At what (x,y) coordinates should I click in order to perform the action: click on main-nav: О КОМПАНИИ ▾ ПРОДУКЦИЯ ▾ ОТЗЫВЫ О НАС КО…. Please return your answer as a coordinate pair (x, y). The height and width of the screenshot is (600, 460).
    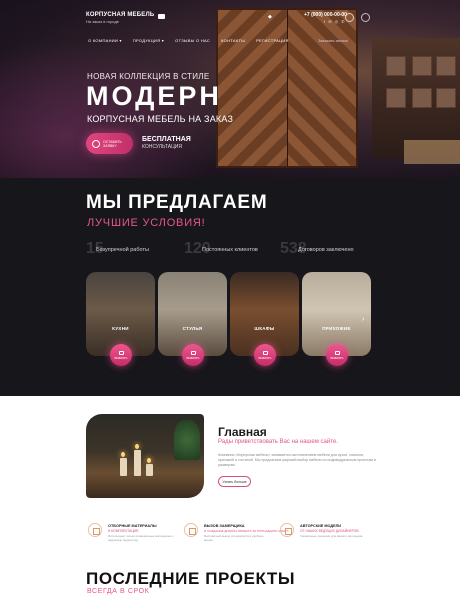
    Looking at the image, I should click on (194, 40).